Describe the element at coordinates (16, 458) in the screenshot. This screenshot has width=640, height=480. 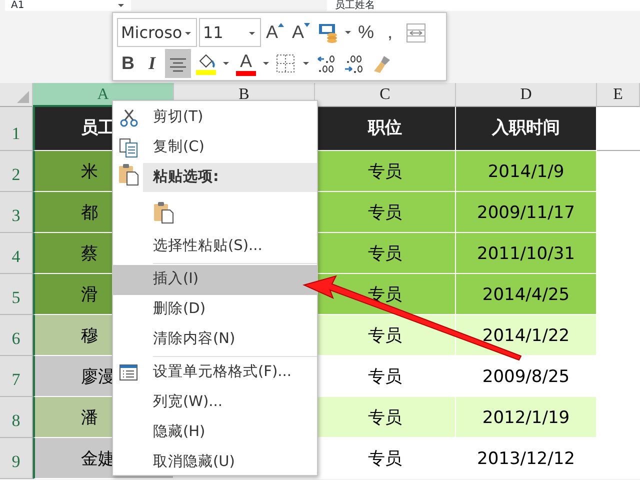
I see `row-header: 9` at that location.